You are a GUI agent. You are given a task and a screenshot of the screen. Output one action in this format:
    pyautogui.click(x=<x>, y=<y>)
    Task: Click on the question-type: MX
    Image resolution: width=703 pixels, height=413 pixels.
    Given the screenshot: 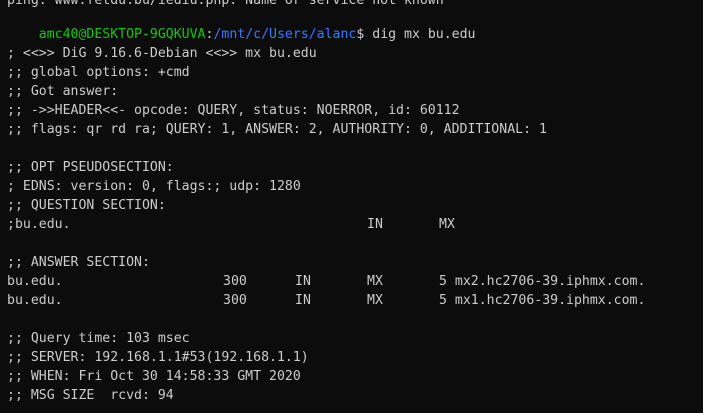 What is the action you would take?
    pyautogui.click(x=447, y=224)
    